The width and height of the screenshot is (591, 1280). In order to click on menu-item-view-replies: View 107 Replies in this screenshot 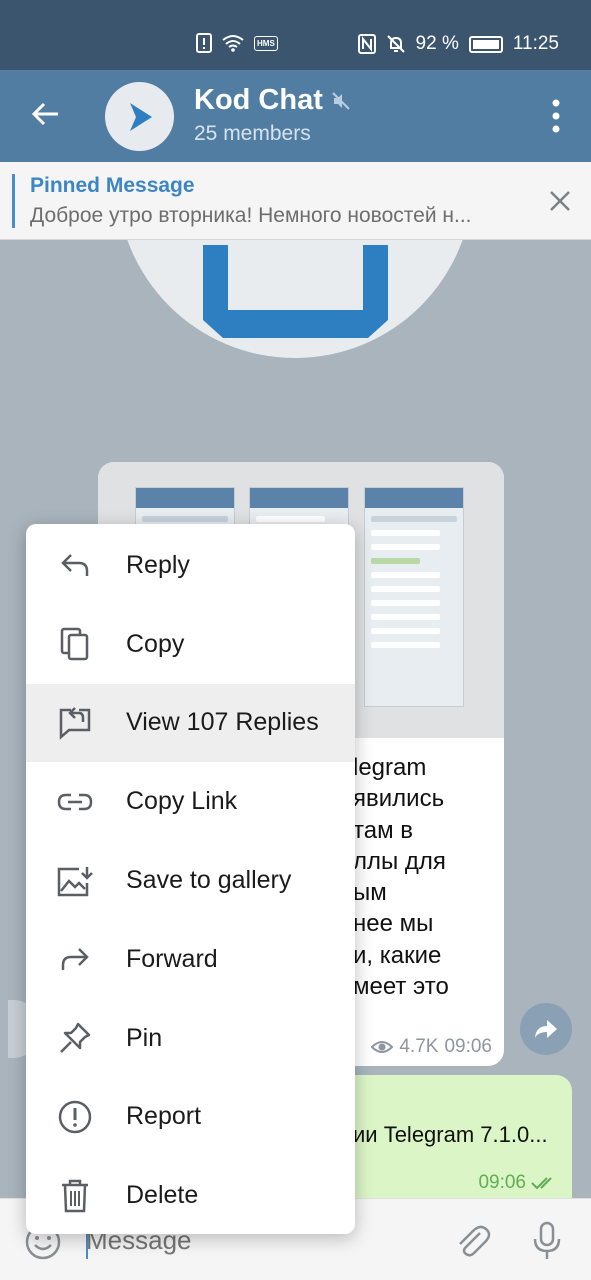, I will do `click(190, 723)`.